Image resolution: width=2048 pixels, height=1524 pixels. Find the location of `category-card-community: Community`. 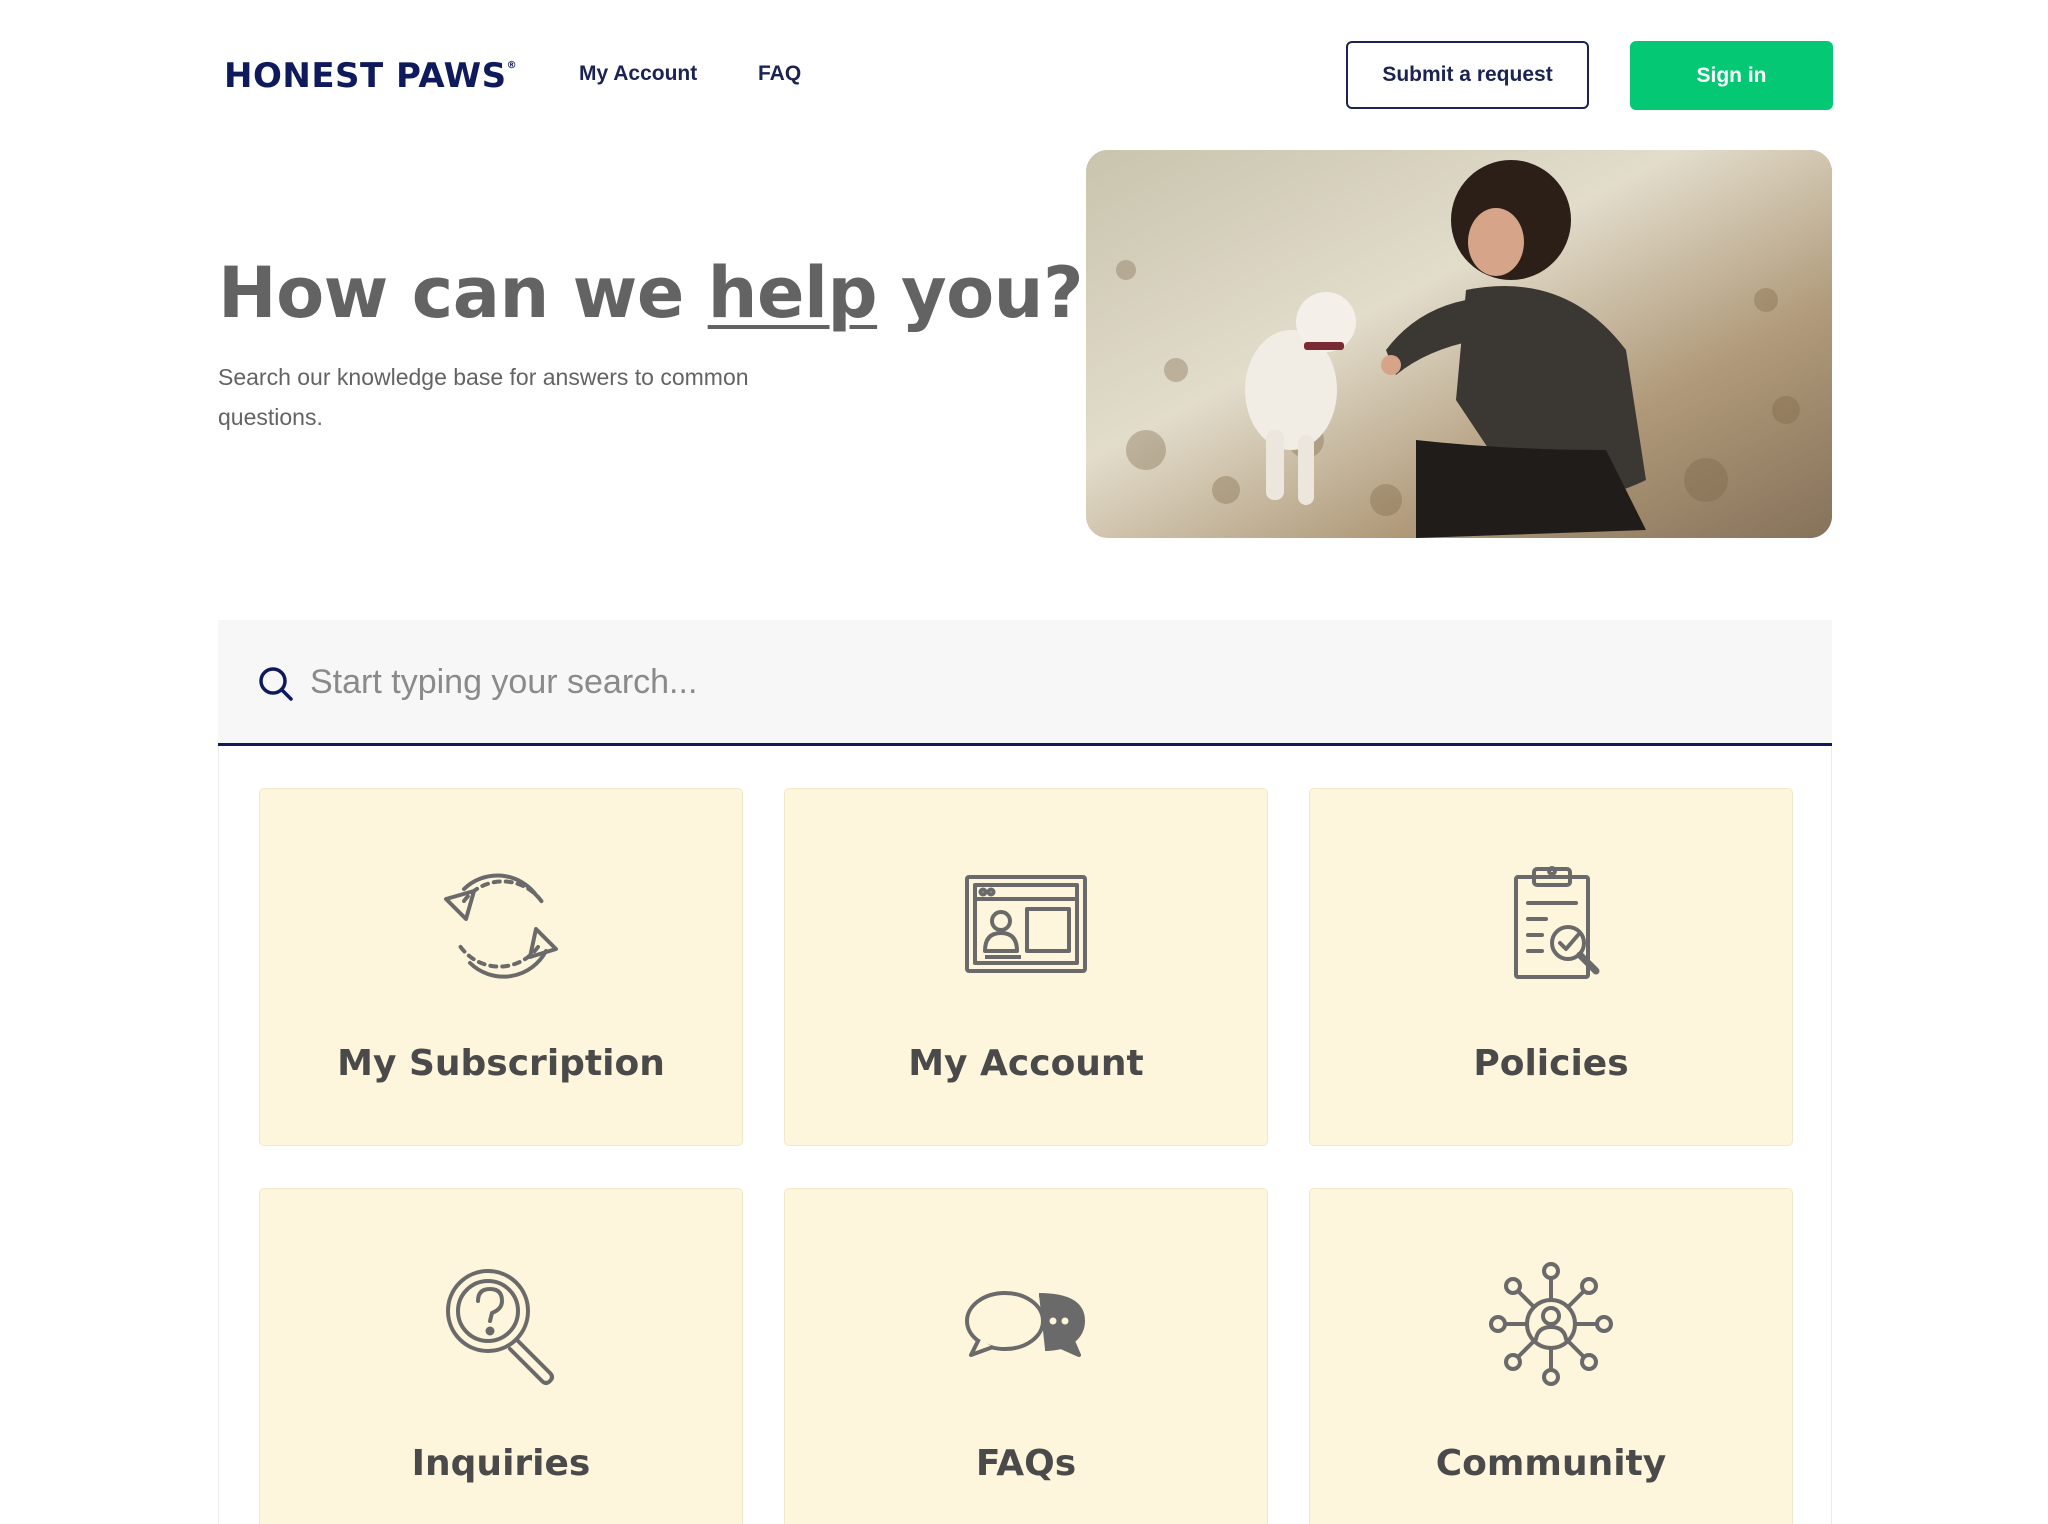

category-card-community: Community is located at coordinates (1551, 1356).